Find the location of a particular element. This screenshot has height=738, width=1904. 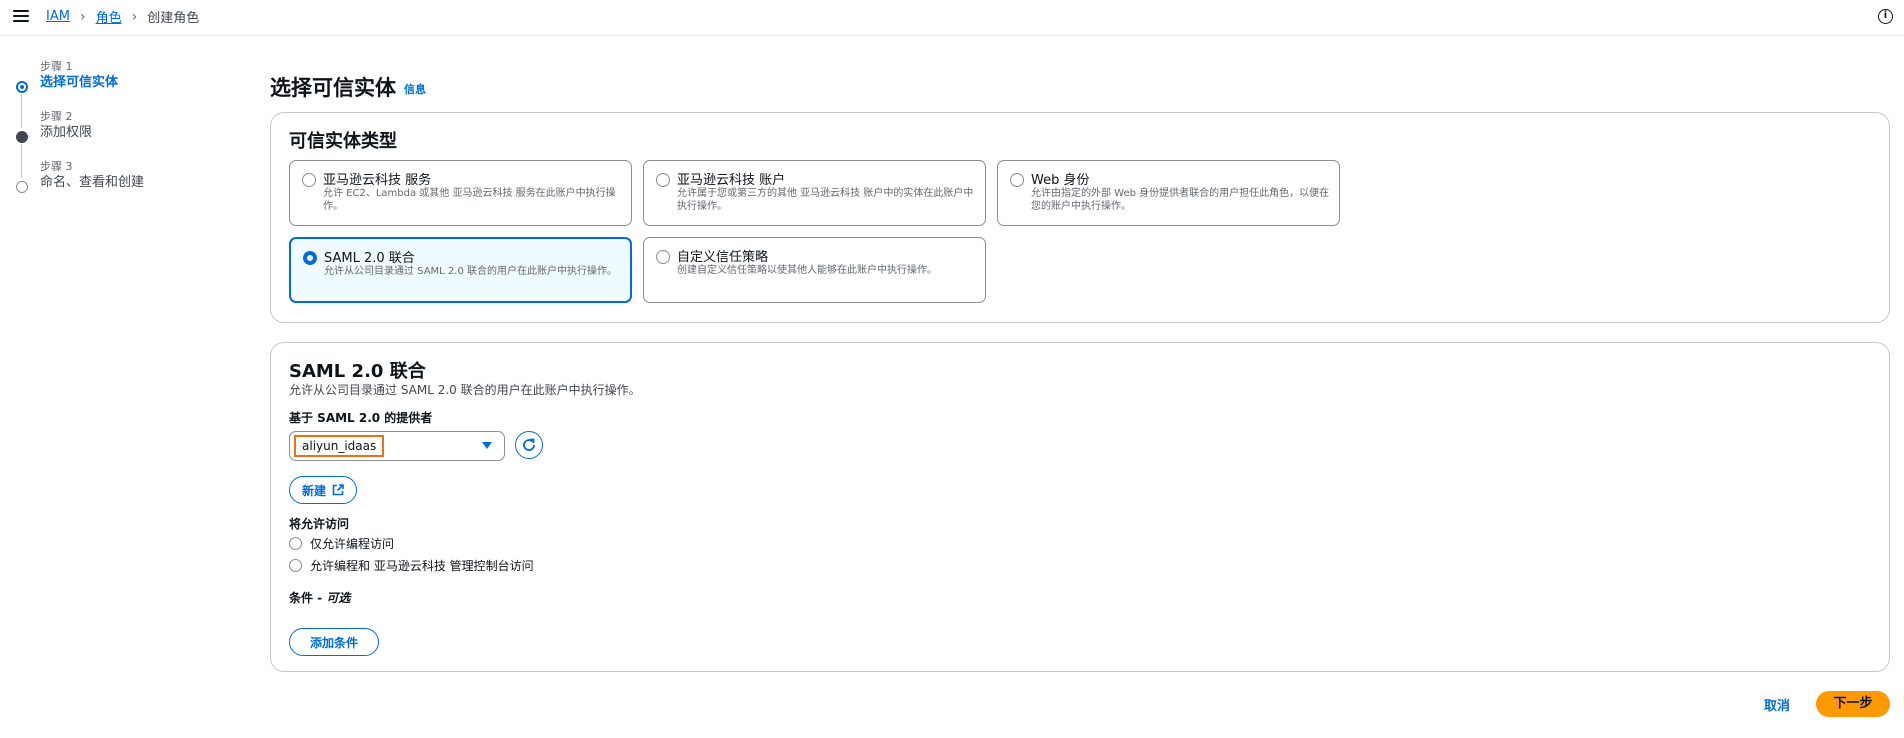

conditions-label: 条件 - 可选 is located at coordinates (320, 598).